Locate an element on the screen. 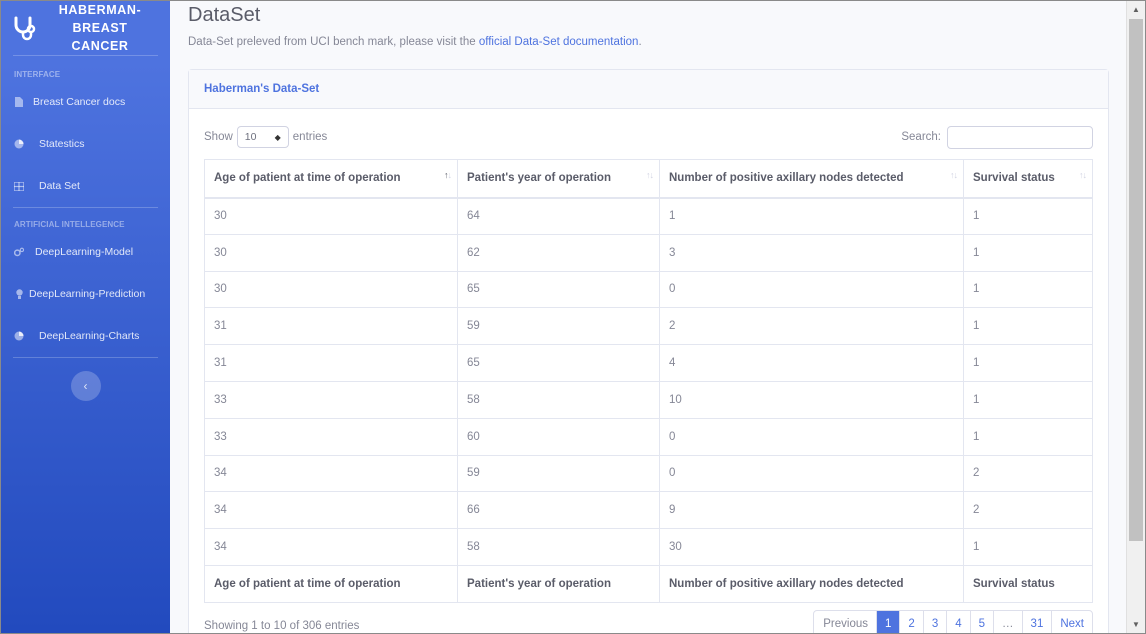  pagination: Previous 1 2 3 4 5… 31 Next is located at coordinates (953, 621).